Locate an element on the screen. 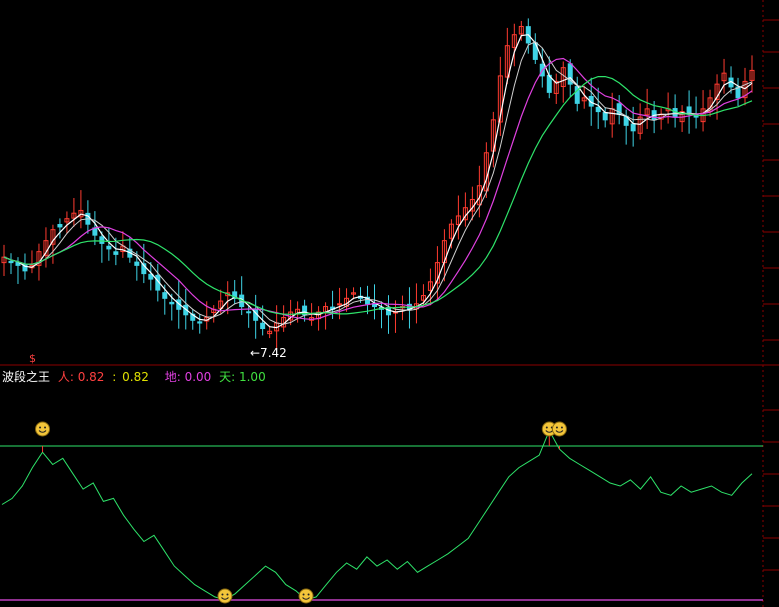 This screenshot has width=779, height=607. indicator-header: 波段之王 人: 0.82 : 0.82 地: 0.00 天: 1.00 is located at coordinates (136, 376).